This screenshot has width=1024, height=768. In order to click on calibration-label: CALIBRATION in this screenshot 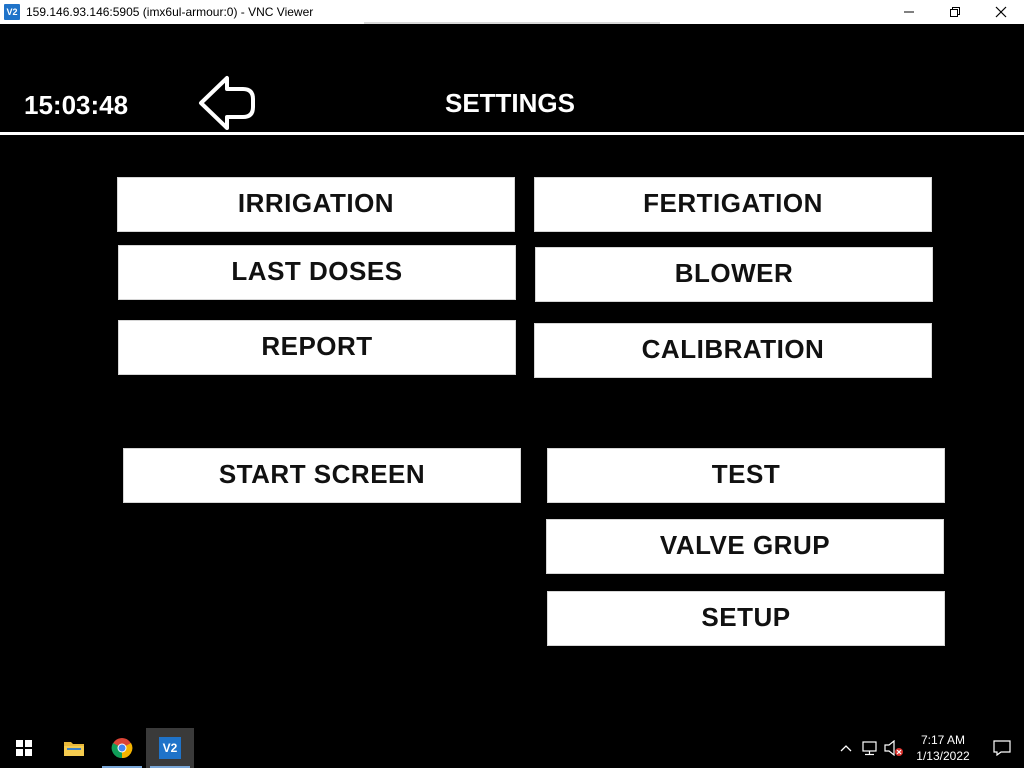, I will do `click(733, 349)`.